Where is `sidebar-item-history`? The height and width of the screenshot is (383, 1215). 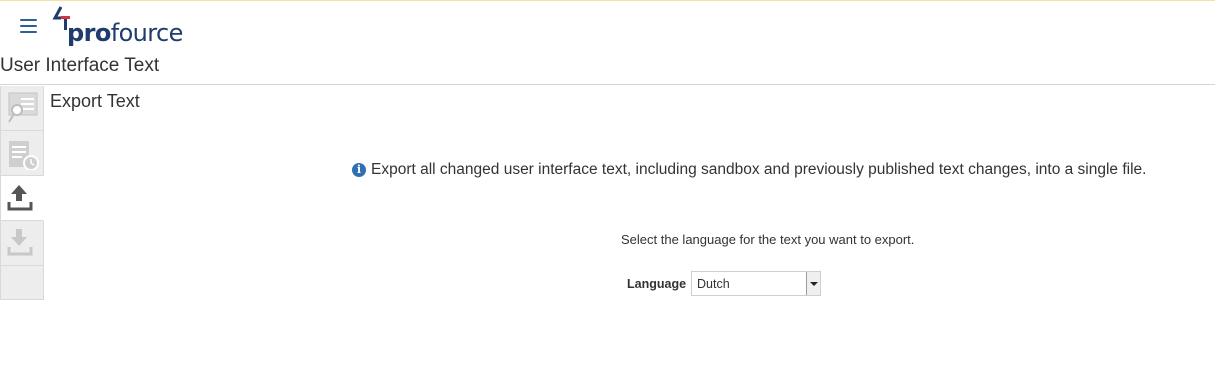 sidebar-item-history is located at coordinates (22, 153).